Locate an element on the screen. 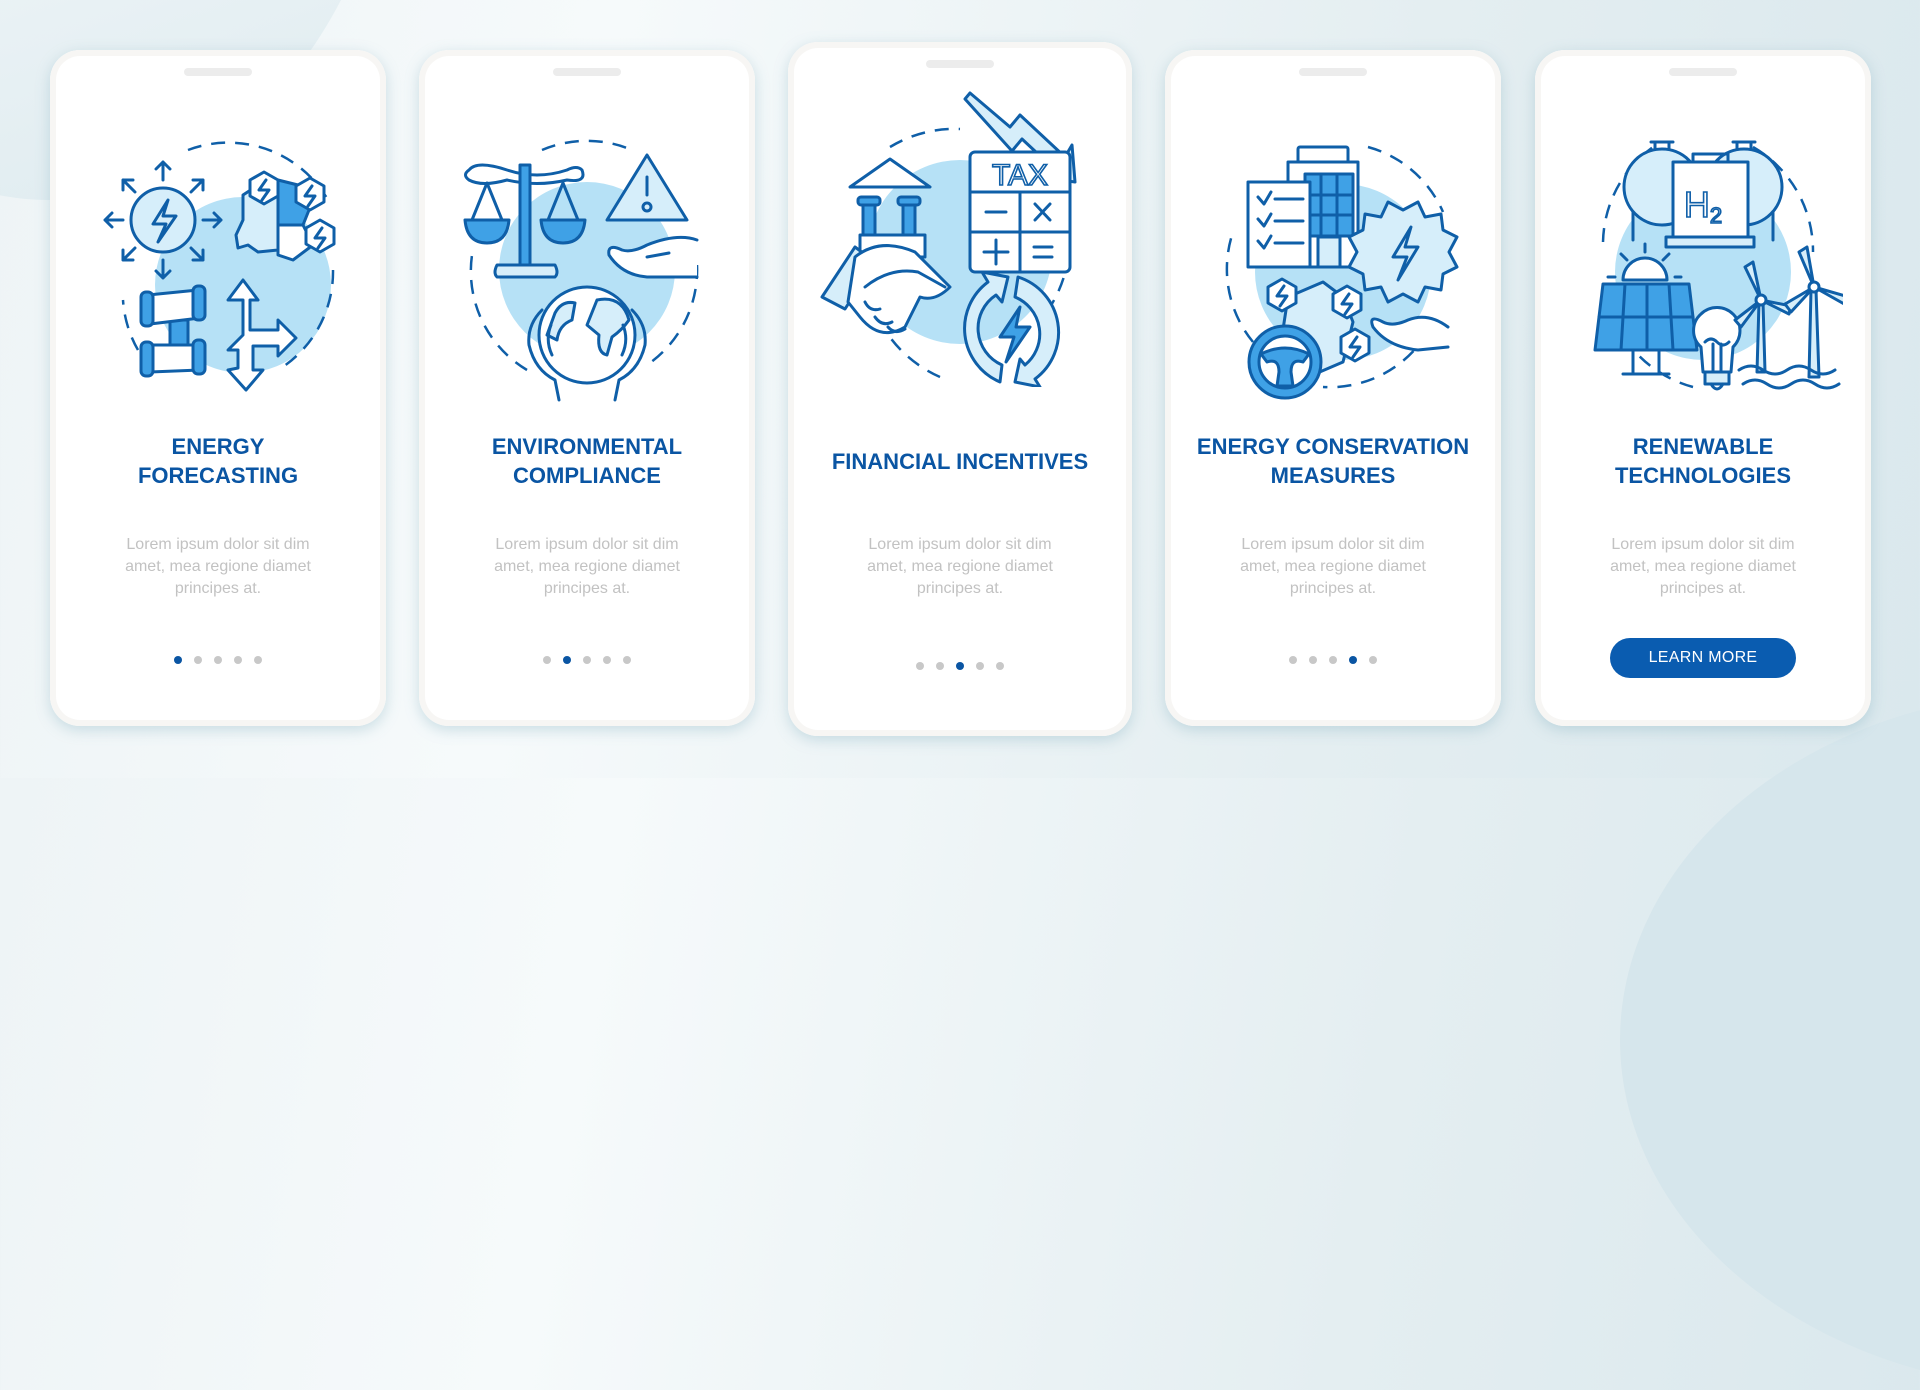  card-title: FINANCIAL INCENTIVES is located at coordinates (960, 461).